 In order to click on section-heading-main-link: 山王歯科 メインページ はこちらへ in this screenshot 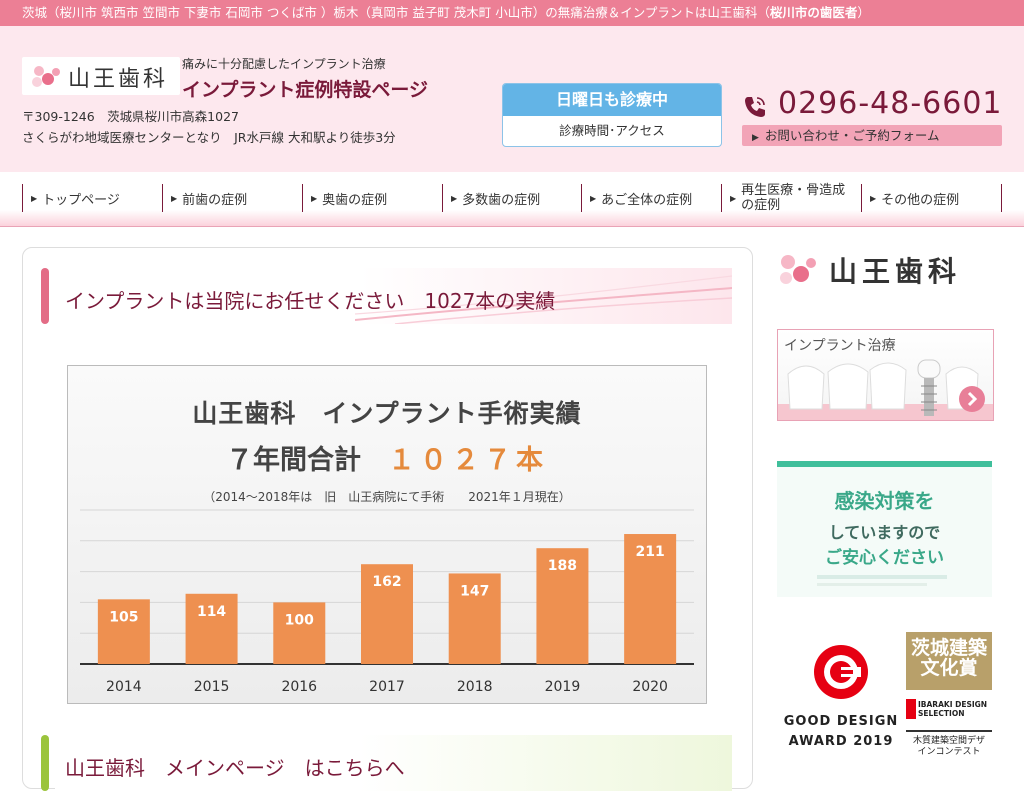, I will do `click(386, 763)`.